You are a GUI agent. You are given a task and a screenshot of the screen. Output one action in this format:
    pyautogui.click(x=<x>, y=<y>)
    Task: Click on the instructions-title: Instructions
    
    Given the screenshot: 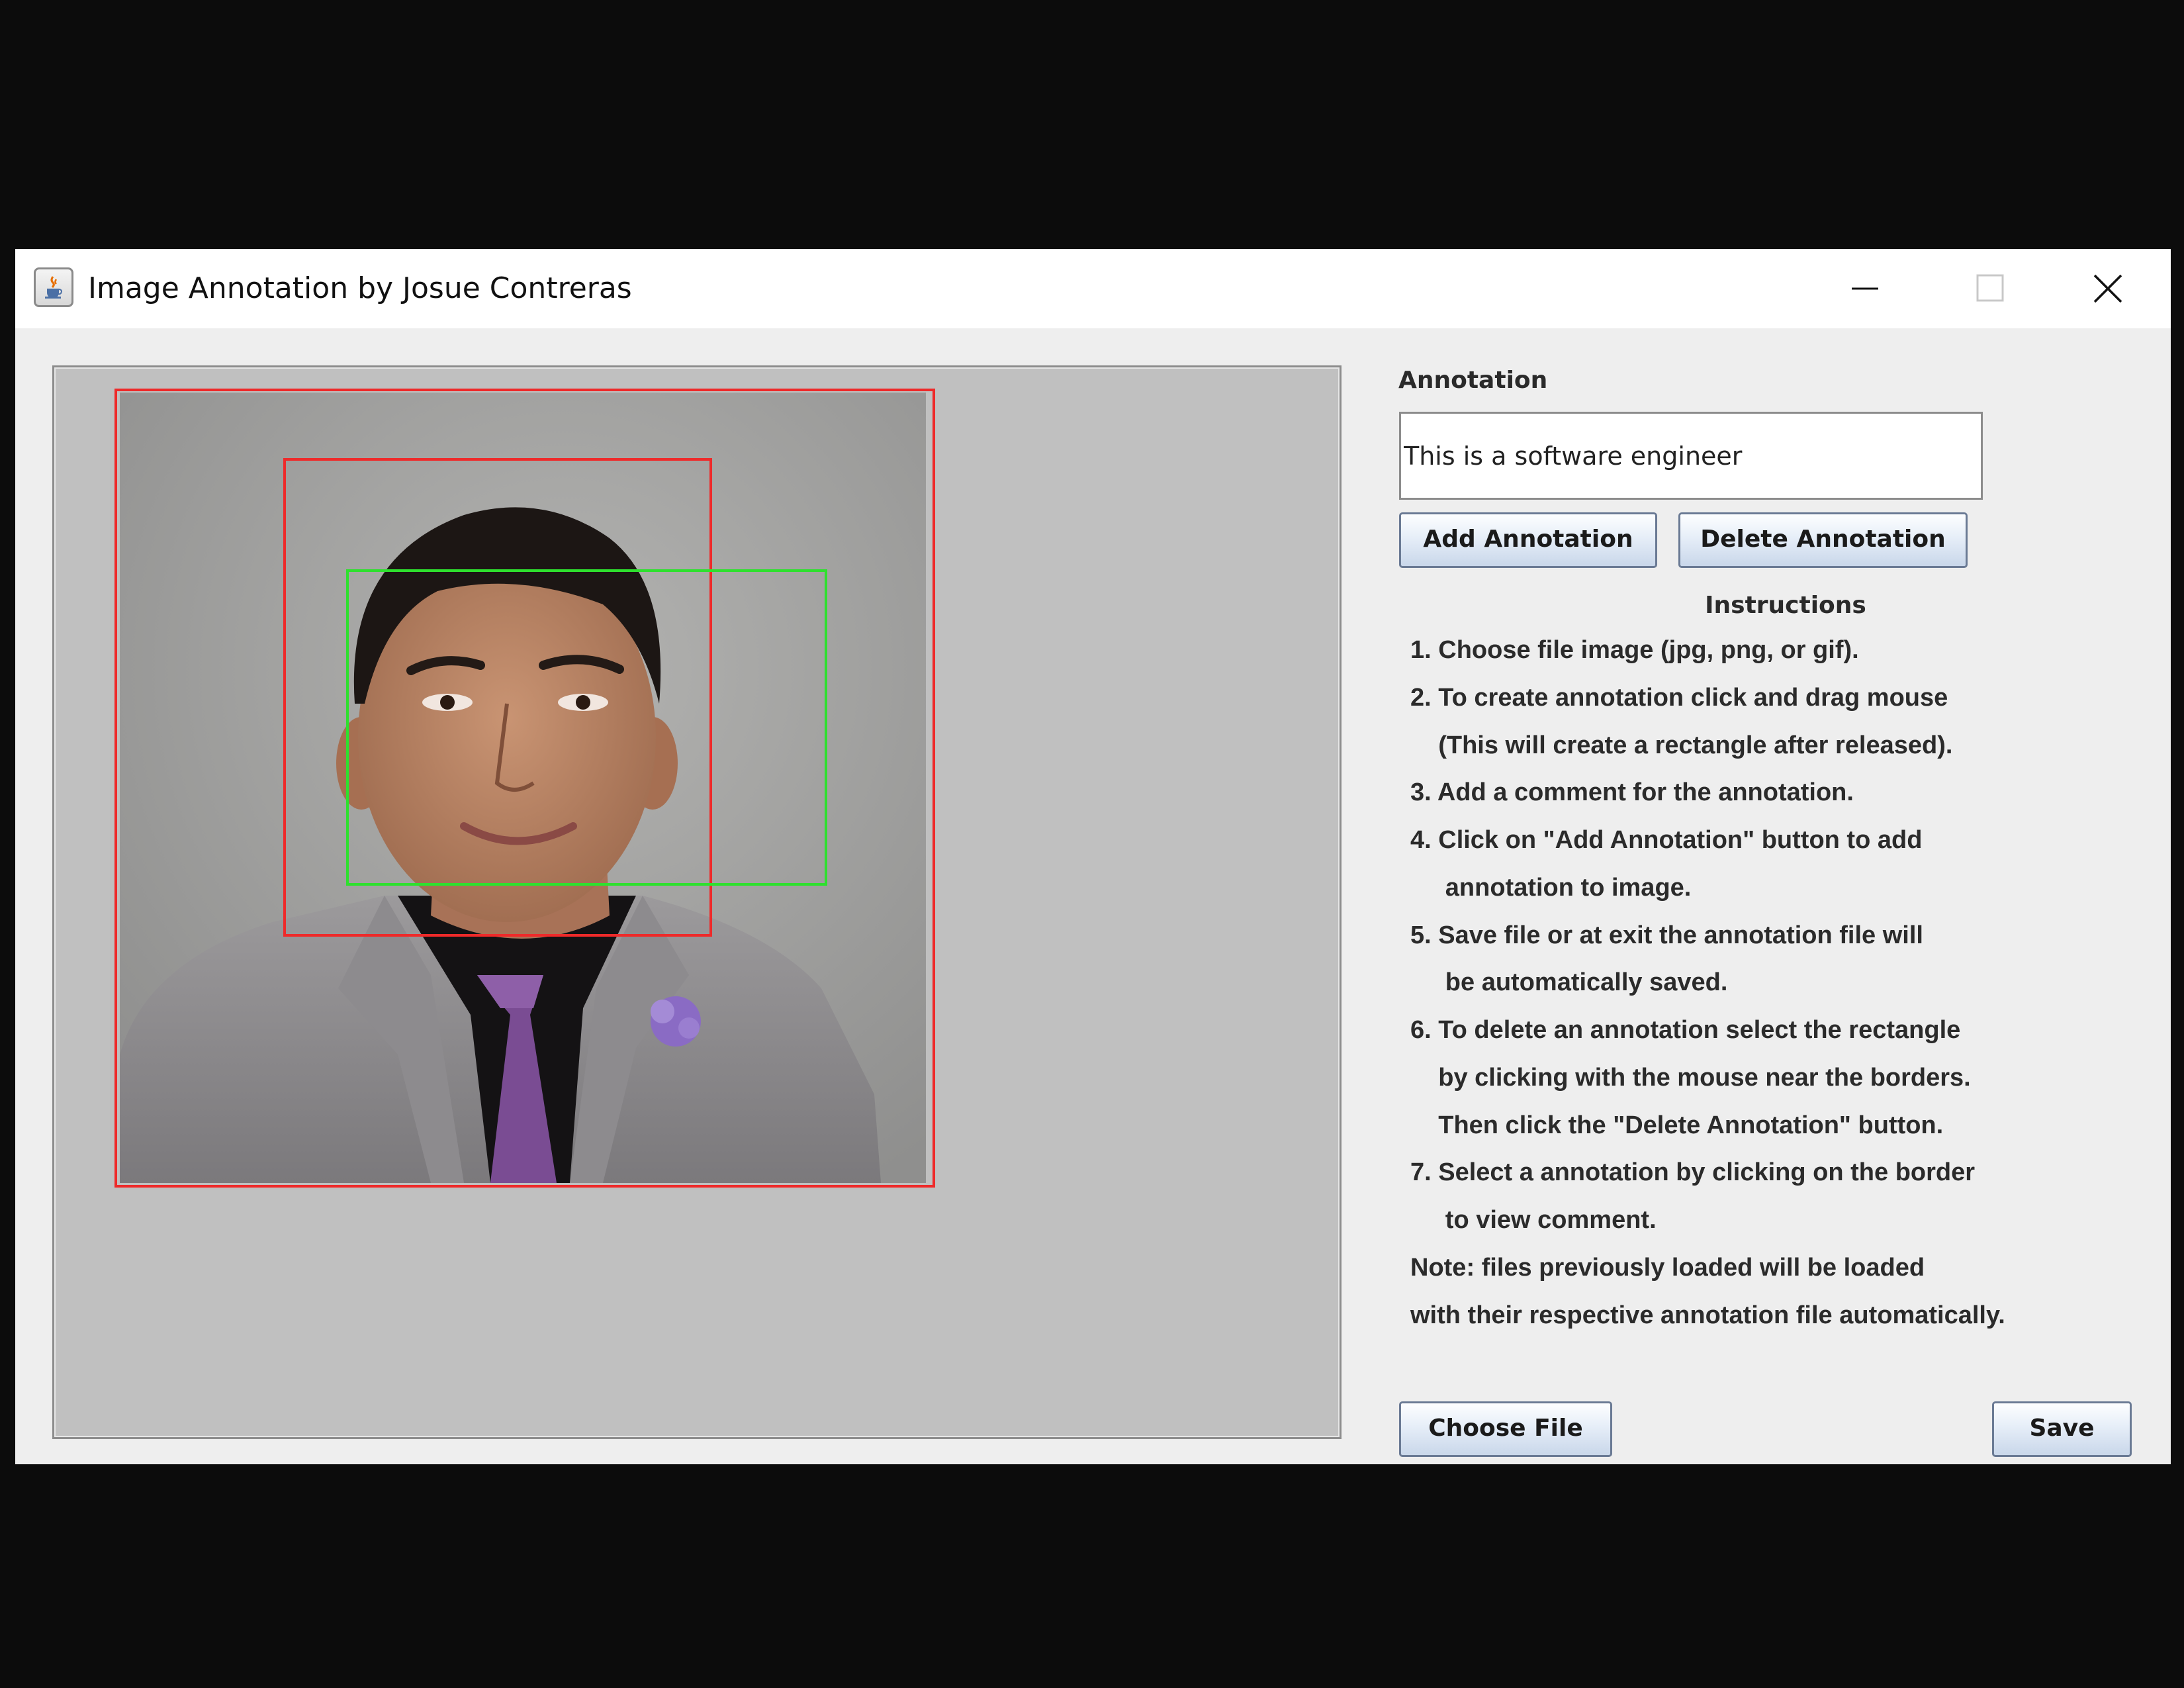 What is the action you would take?
    pyautogui.click(x=1786, y=605)
    